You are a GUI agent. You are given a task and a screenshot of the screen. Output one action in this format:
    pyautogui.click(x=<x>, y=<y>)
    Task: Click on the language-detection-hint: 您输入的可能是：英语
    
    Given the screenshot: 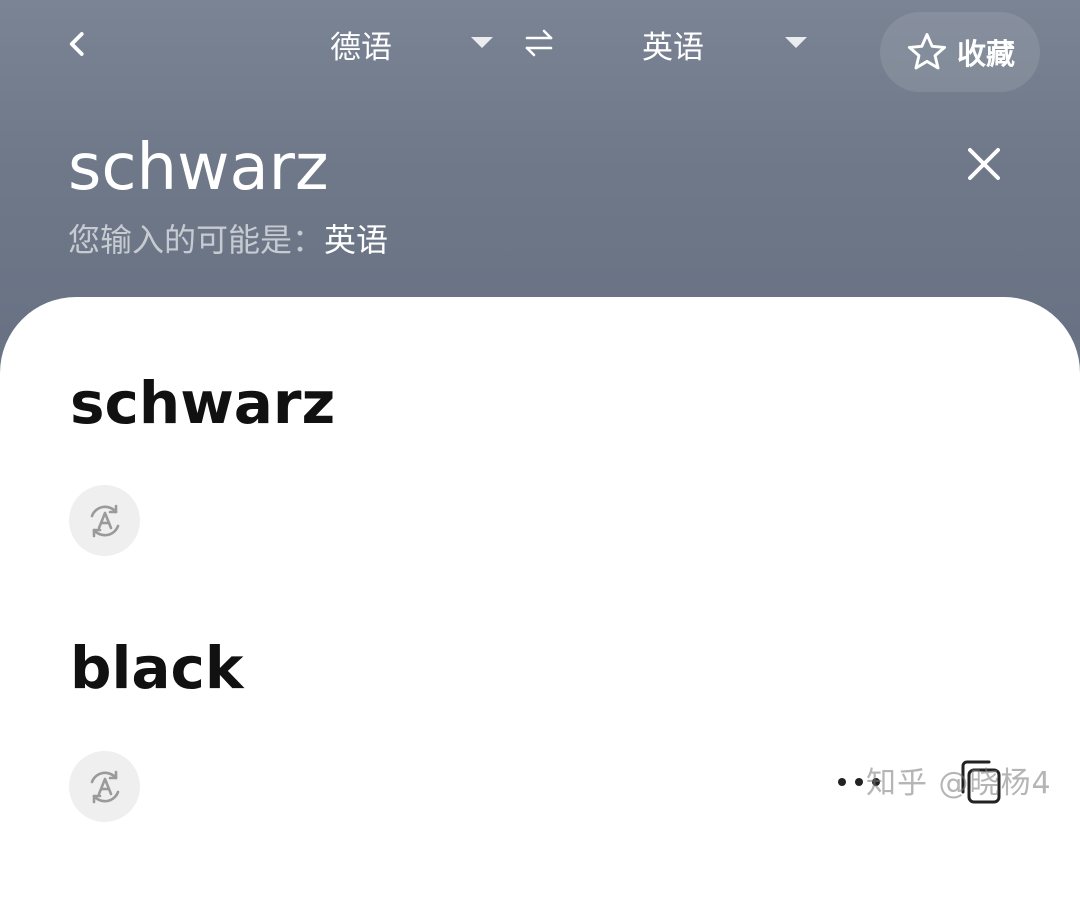 What is the action you would take?
    pyautogui.click(x=228, y=240)
    